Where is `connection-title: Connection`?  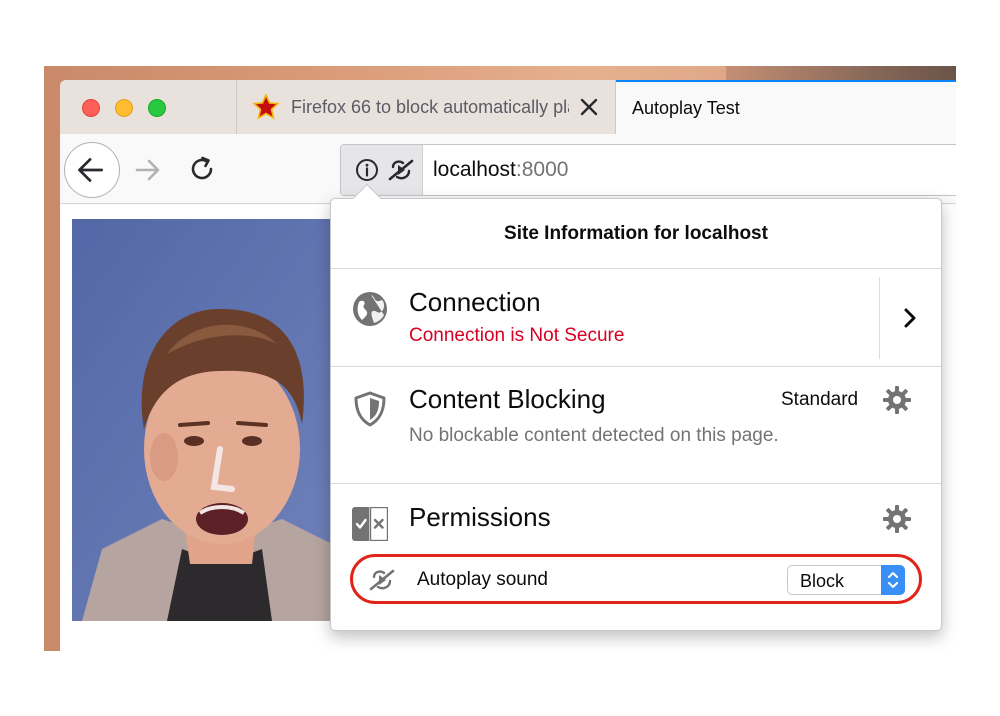 connection-title: Connection is located at coordinates (475, 302).